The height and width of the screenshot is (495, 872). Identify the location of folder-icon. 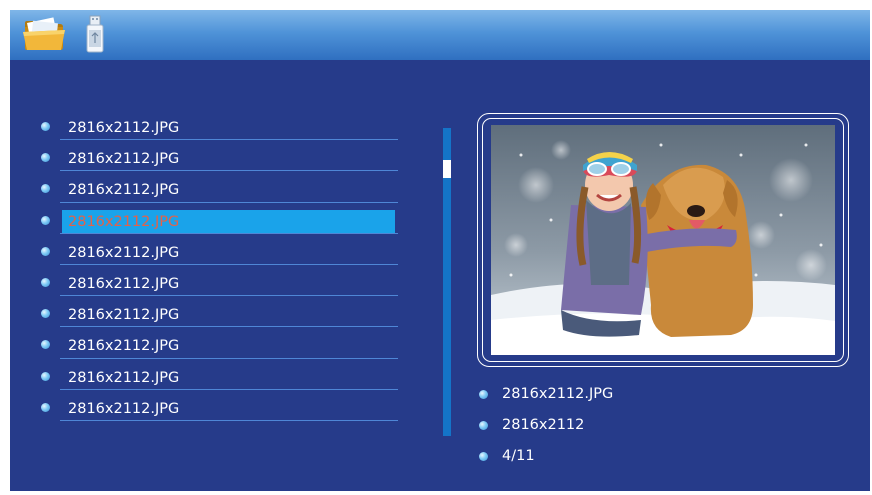
(44, 34).